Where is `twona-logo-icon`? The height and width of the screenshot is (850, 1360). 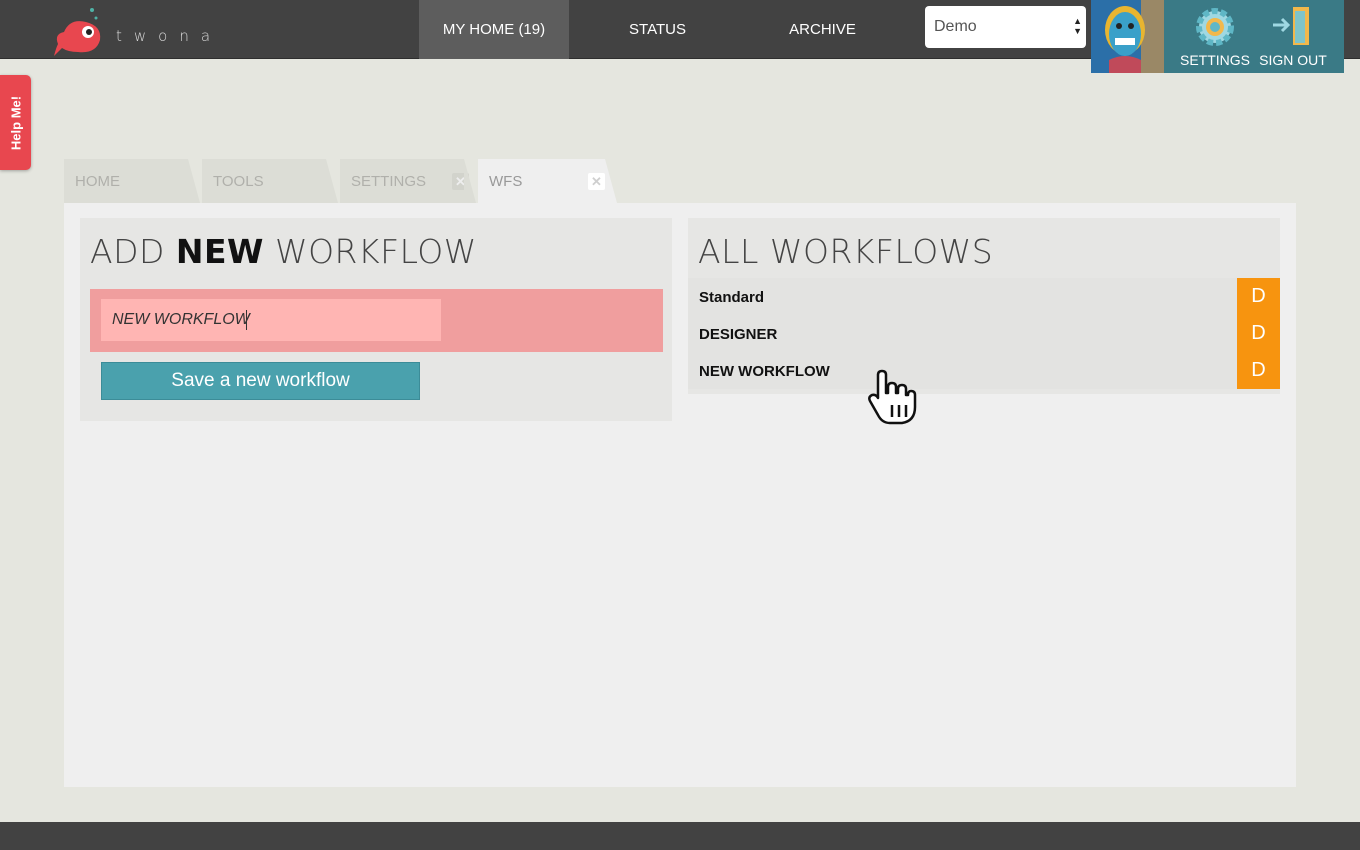 twona-logo-icon is located at coordinates (80, 31).